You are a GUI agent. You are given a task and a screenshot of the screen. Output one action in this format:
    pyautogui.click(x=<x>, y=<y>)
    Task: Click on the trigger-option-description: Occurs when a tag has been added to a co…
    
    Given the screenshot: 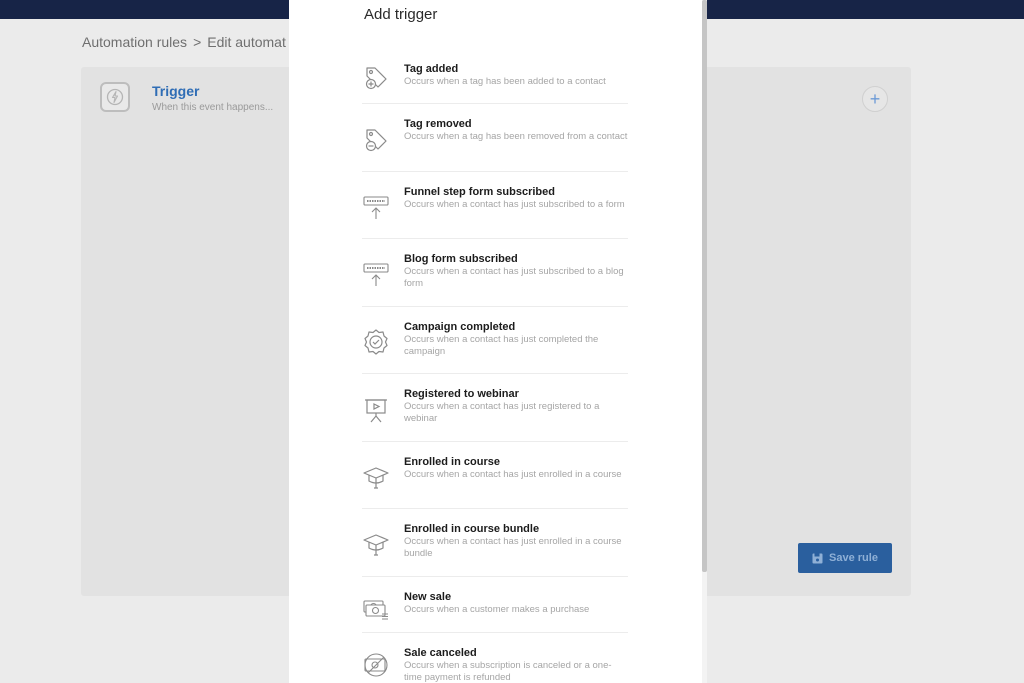 What is the action you would take?
    pyautogui.click(x=505, y=81)
    